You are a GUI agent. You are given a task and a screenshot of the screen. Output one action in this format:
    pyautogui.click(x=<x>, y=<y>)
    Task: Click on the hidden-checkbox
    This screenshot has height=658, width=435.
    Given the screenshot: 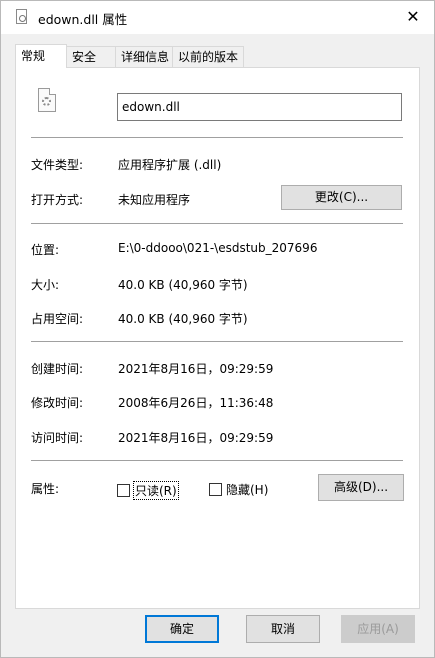 What is the action you would take?
    pyautogui.click(x=215, y=489)
    